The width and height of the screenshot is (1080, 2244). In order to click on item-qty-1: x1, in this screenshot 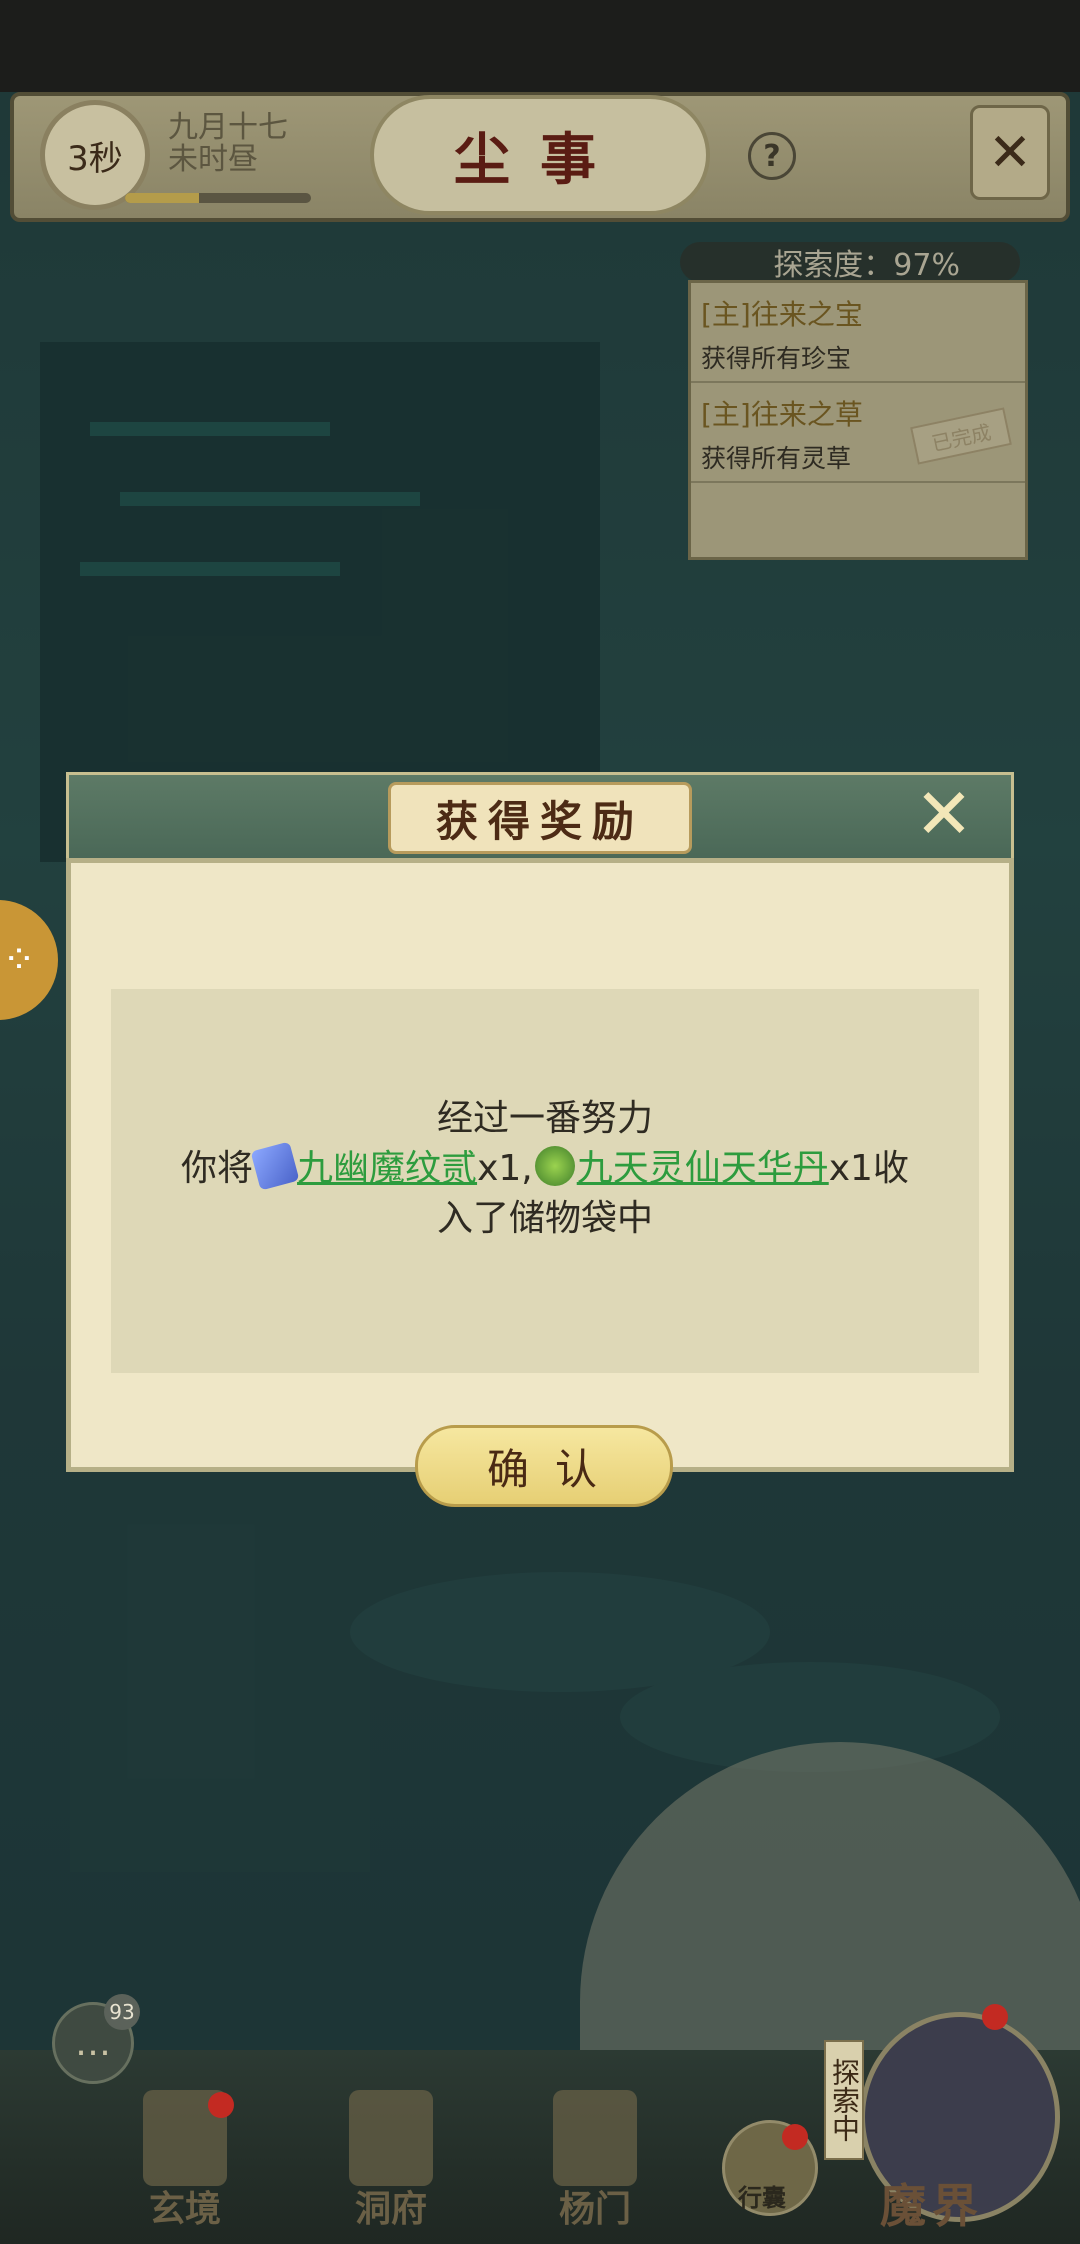, I will do `click(505, 1168)`.